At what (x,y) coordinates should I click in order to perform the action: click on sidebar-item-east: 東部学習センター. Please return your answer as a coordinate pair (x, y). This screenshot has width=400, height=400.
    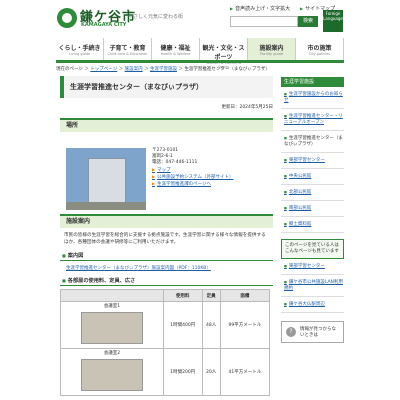
    Looking at the image, I should click on (312, 161).